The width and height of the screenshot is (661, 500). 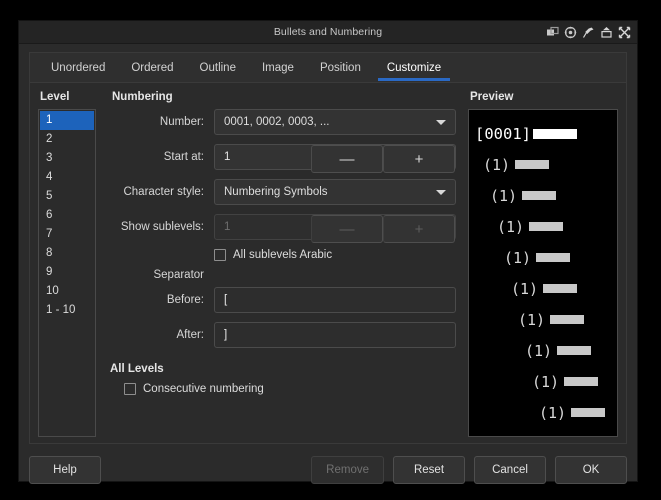 What do you see at coordinates (340, 67) in the screenshot?
I see `tab-position: Position` at bounding box center [340, 67].